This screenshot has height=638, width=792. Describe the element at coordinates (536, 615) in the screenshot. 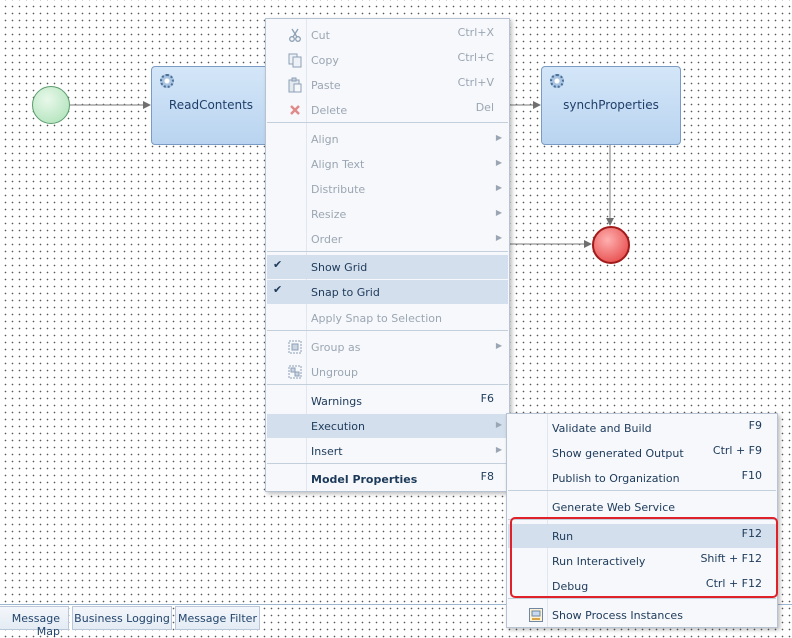

I see `process-instances-icon` at that location.